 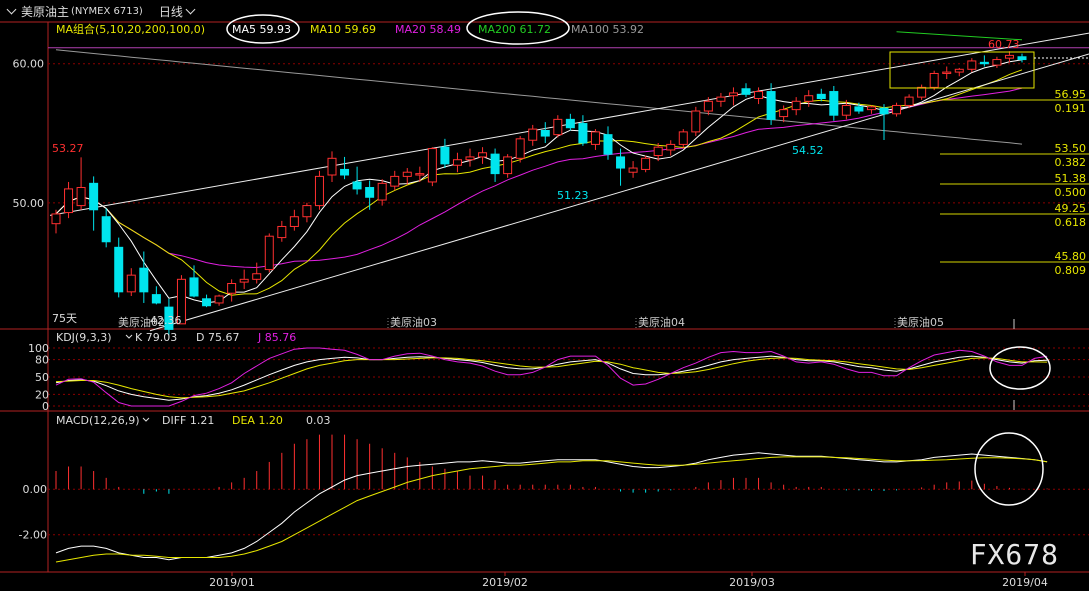 I want to click on fib-ratio-label: 0.191, so click(x=1071, y=108).